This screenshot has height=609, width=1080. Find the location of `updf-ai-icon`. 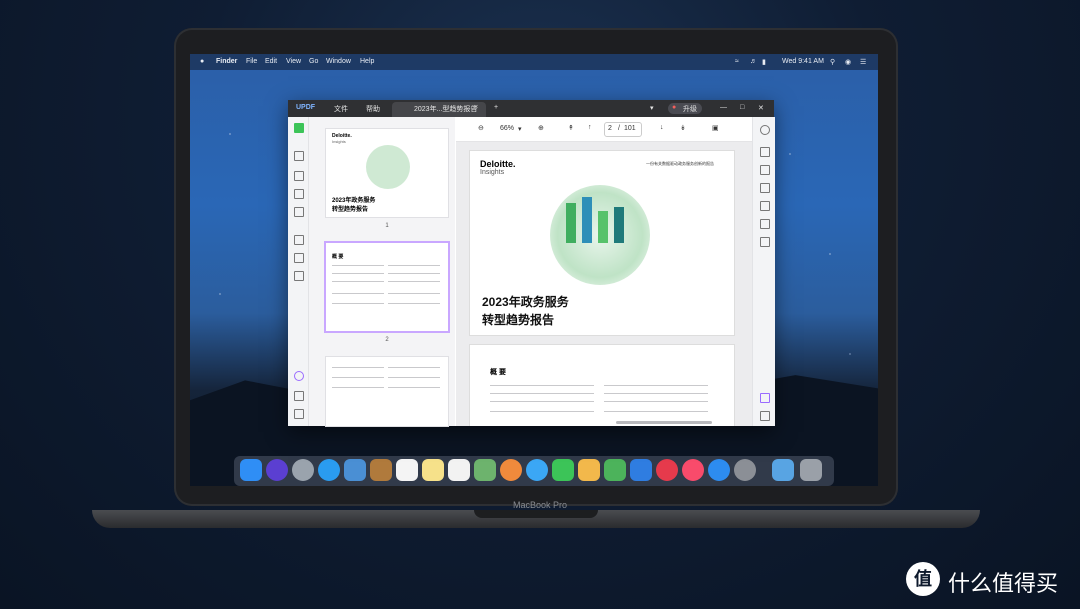

updf-ai-icon is located at coordinates (765, 398).